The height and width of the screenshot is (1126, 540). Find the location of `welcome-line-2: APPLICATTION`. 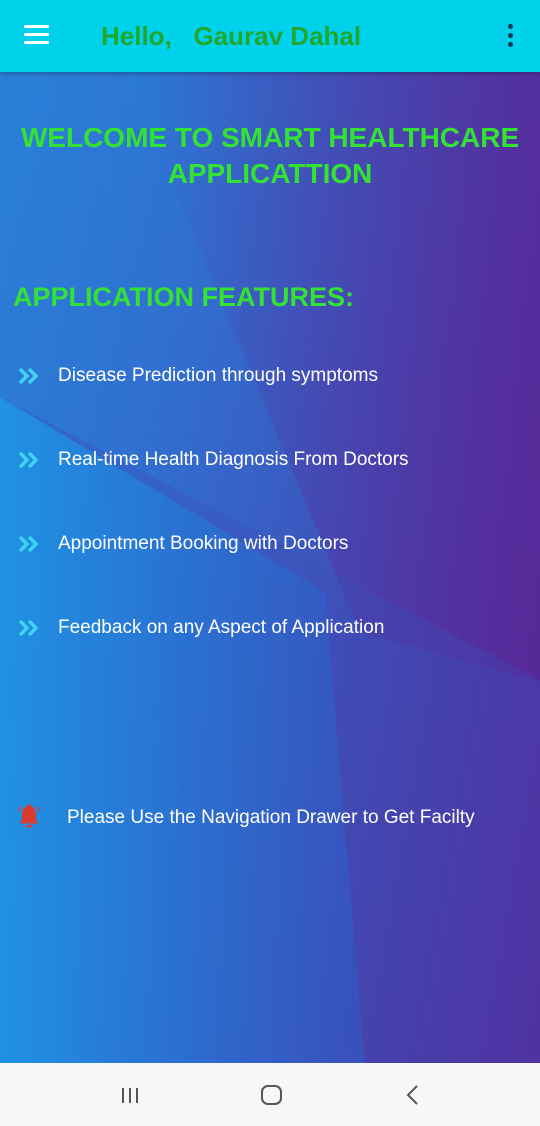

welcome-line-2: APPLICATTION is located at coordinates (270, 173).